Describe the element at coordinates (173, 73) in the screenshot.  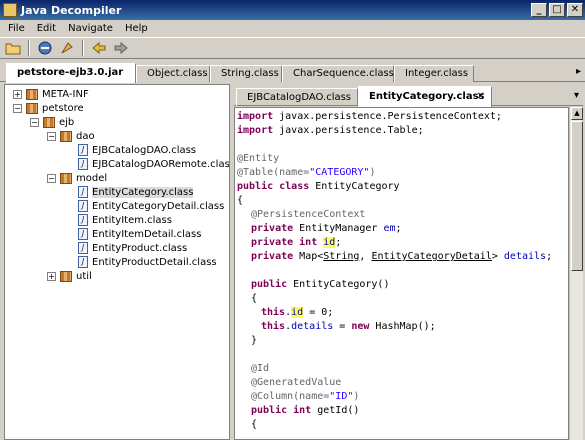
I see `tab-object-class: Object.class` at that location.